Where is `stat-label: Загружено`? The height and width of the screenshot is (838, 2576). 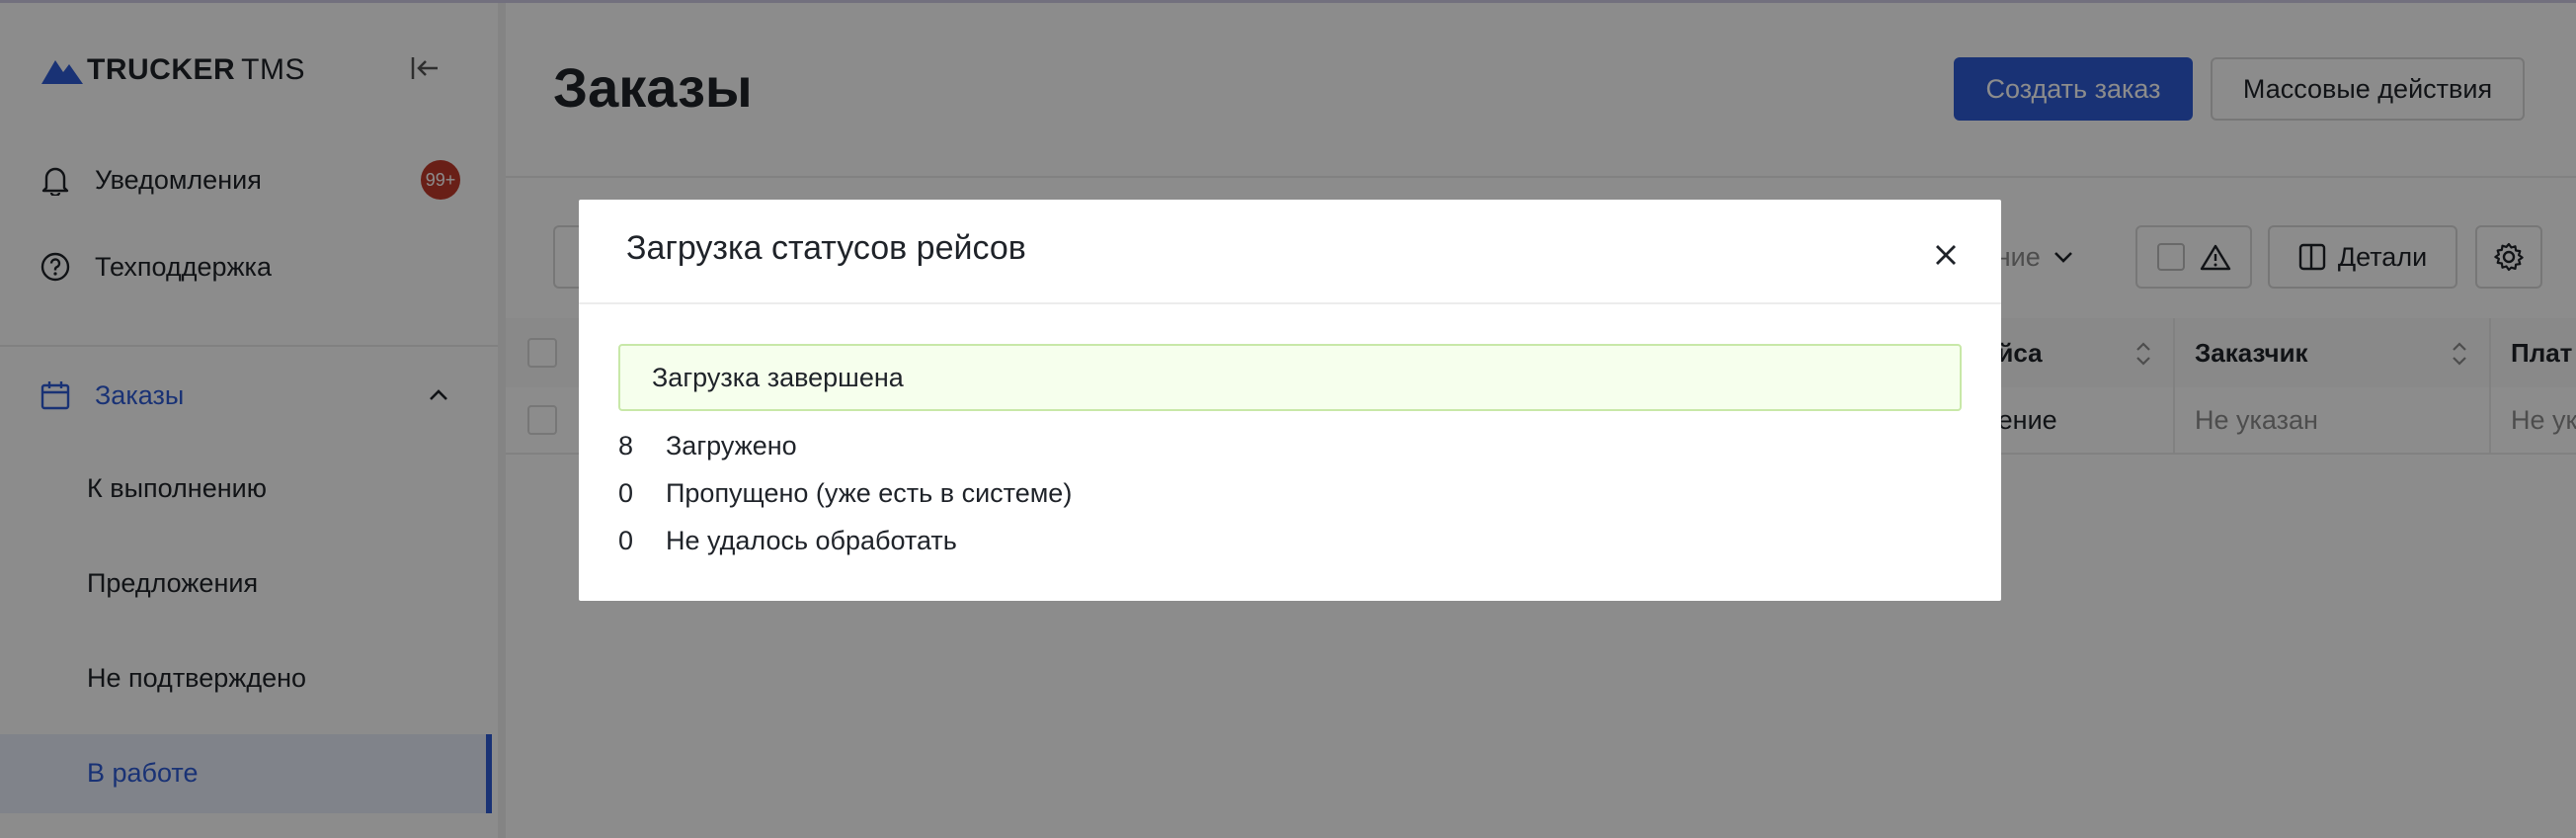
stat-label: Загружено is located at coordinates (731, 446).